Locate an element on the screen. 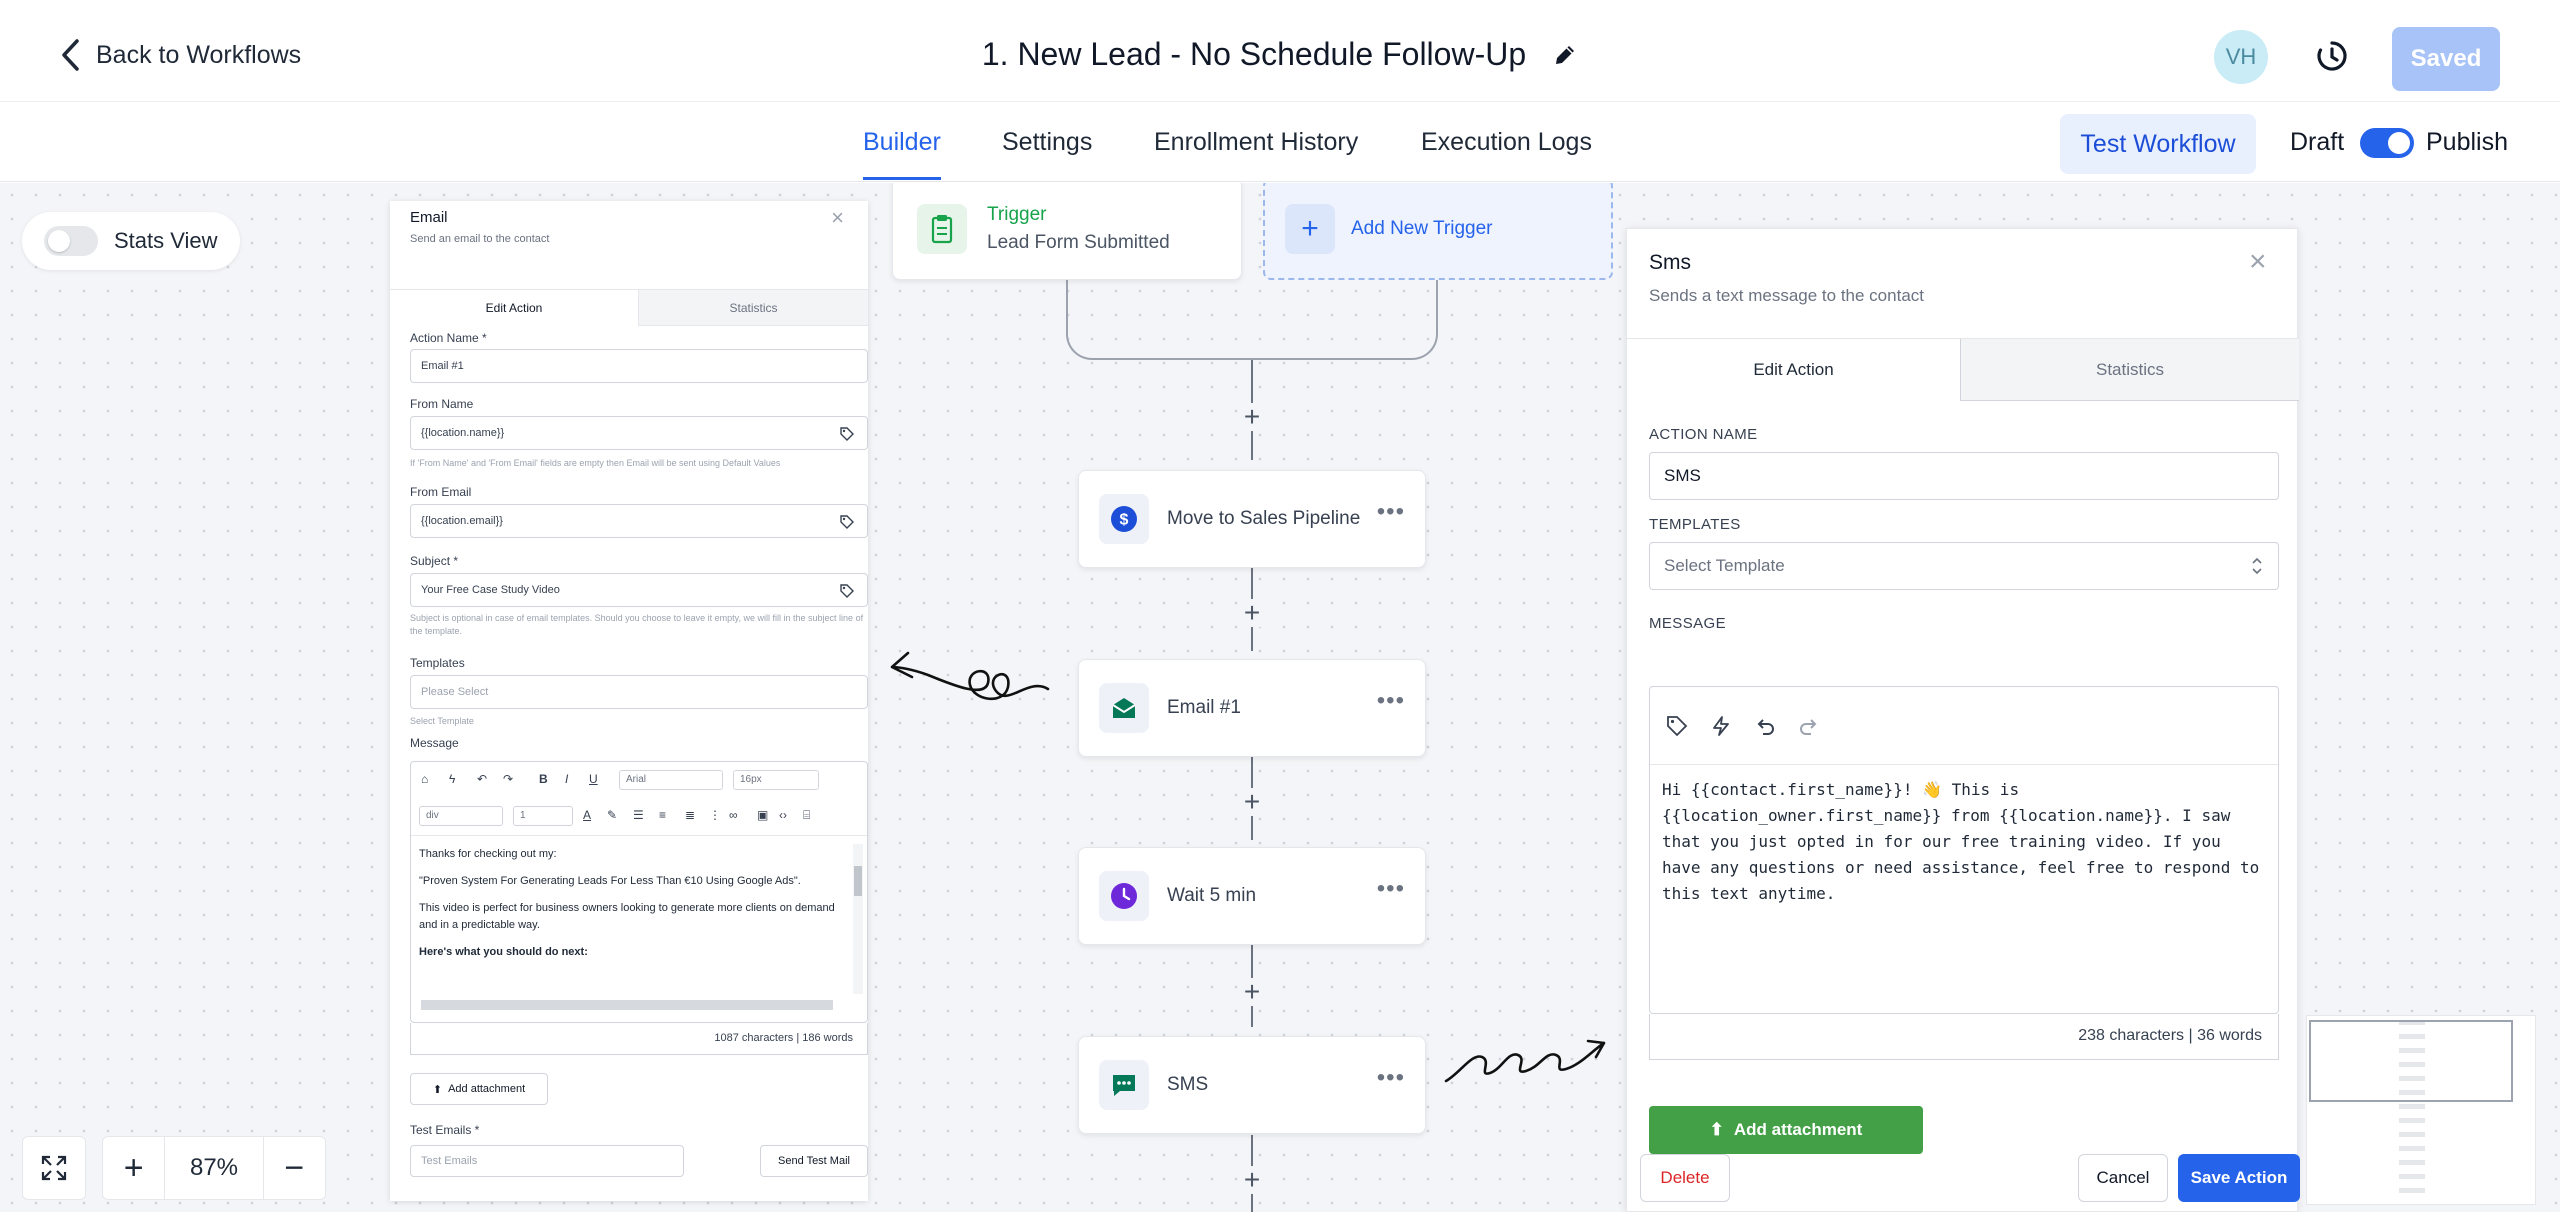 The image size is (2560, 1212). tag-icon: ⌂ is located at coordinates (424, 779).